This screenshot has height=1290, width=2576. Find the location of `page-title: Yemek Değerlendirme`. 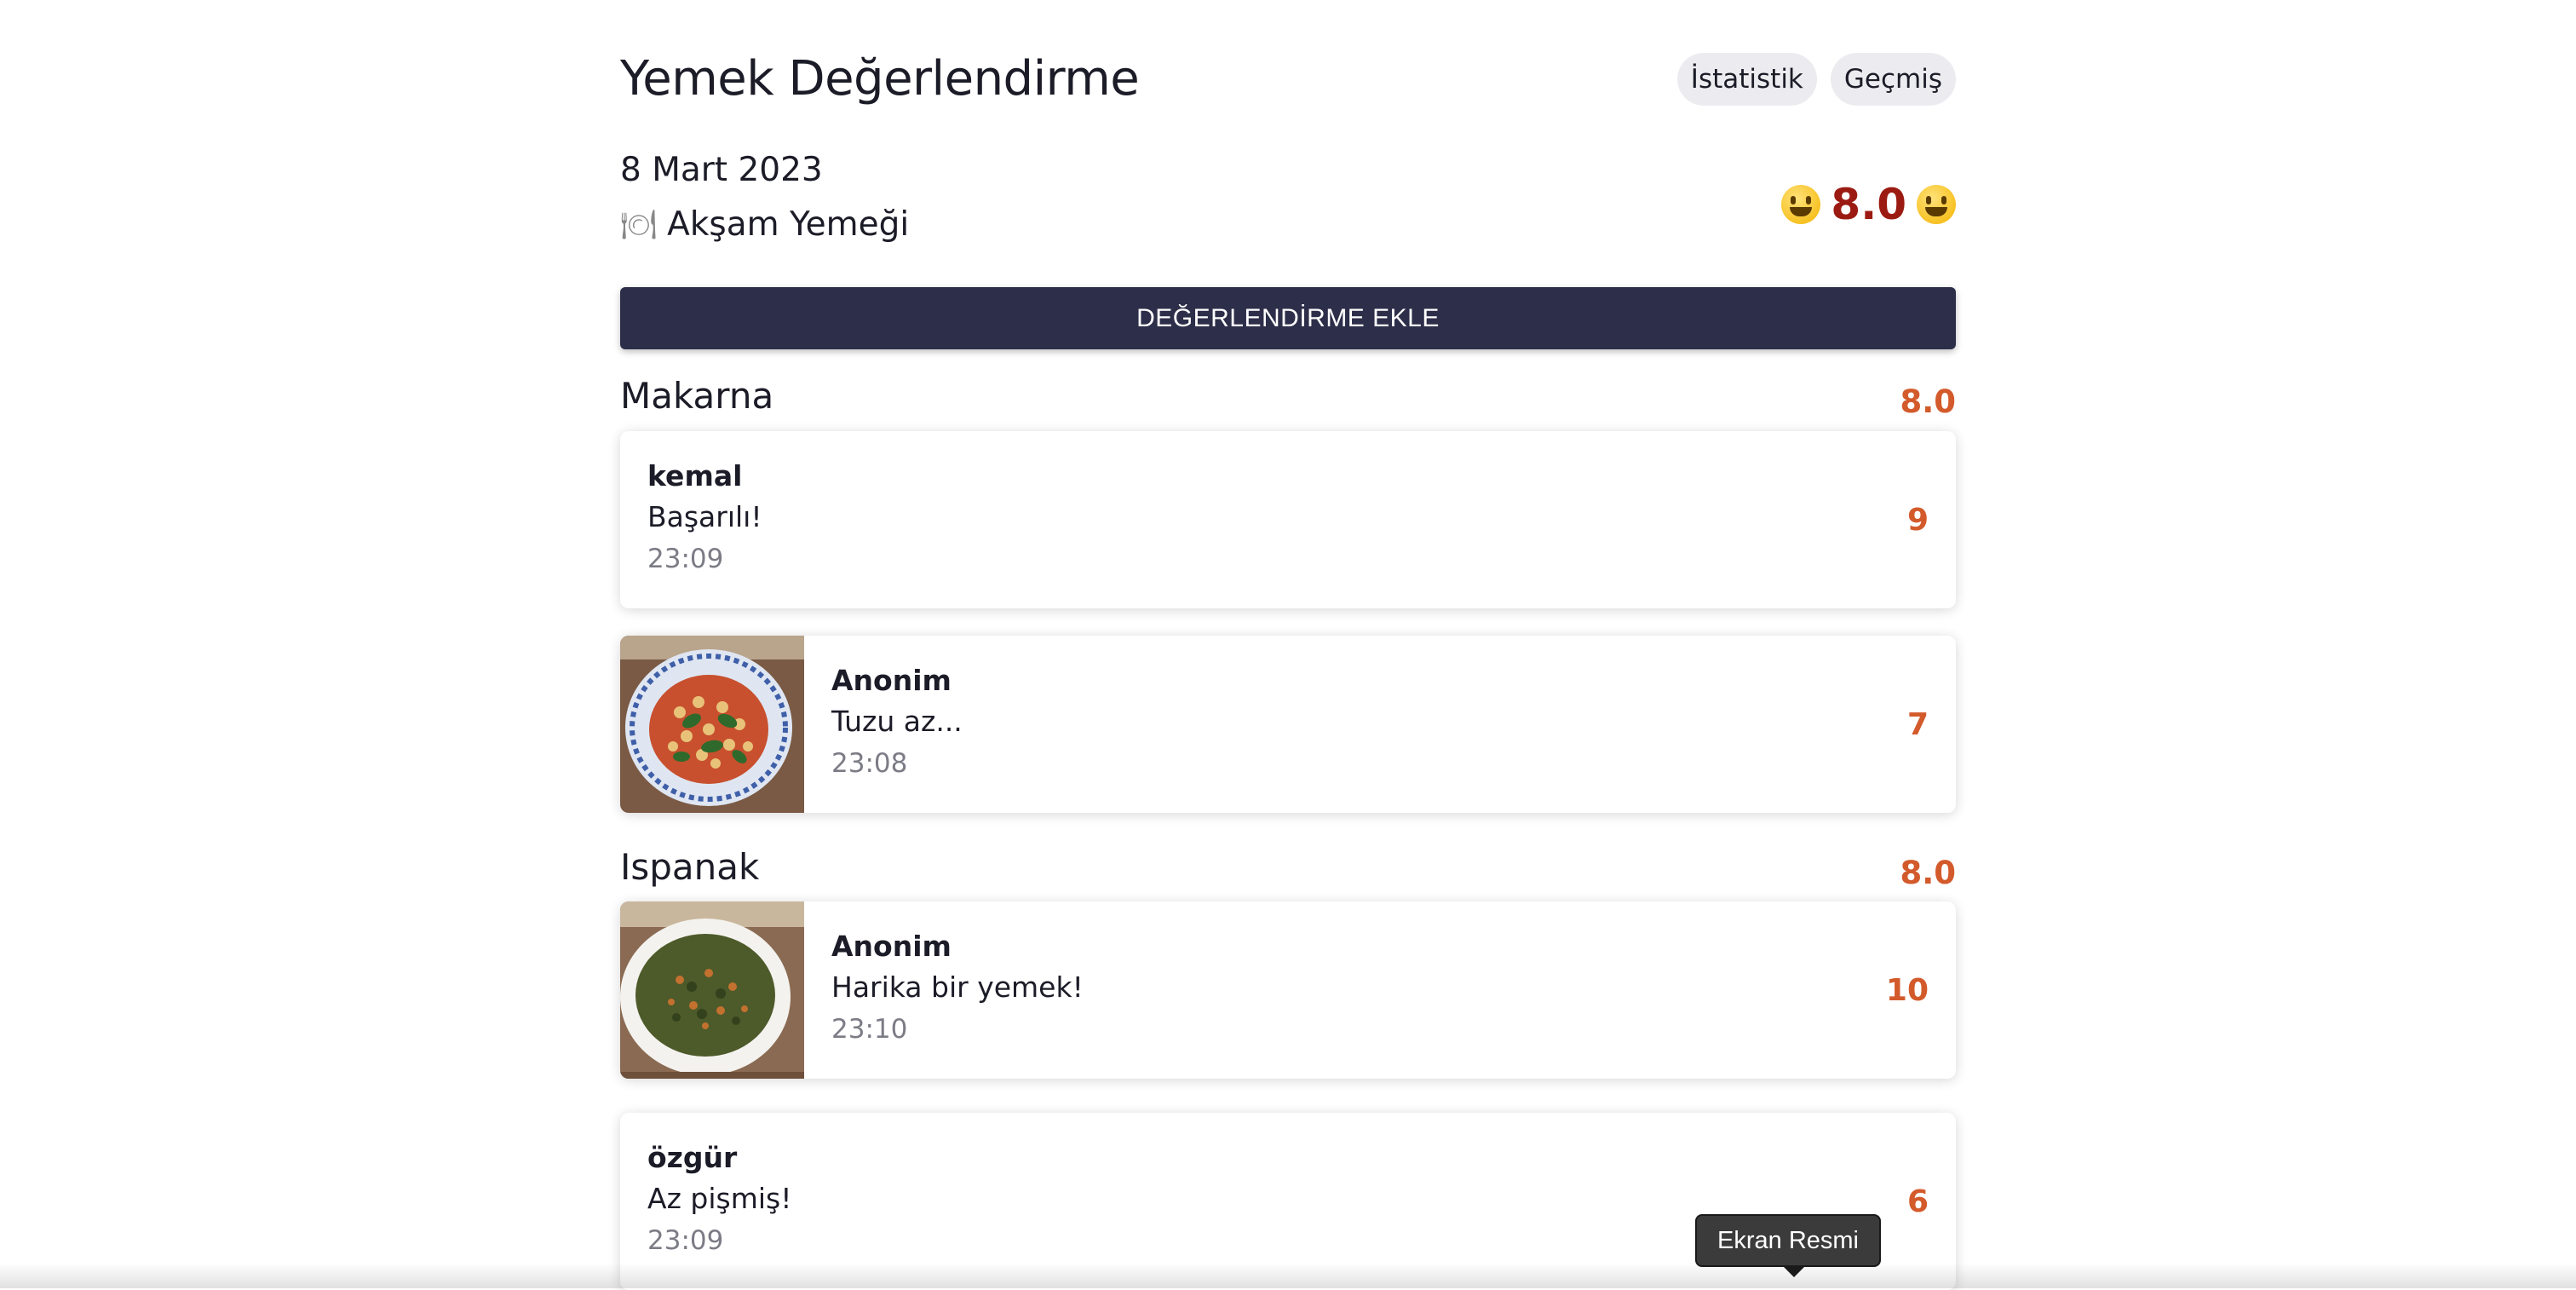

page-title: Yemek Değerlendirme is located at coordinates (880, 79).